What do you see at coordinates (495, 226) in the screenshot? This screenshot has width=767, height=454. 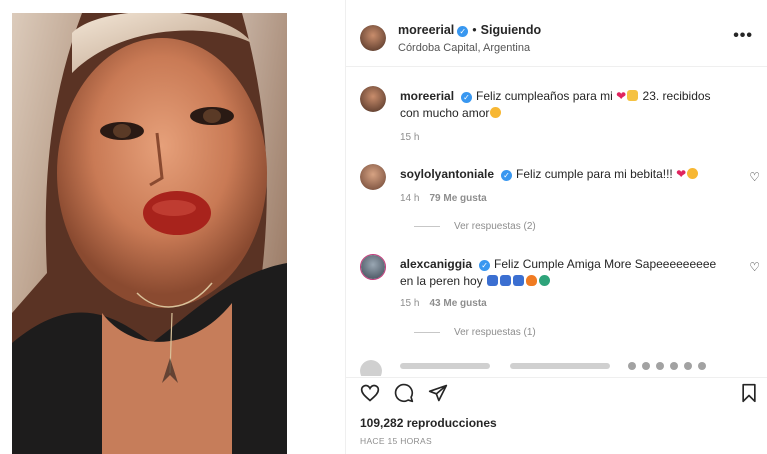 I see `view-replies-label: Ver respuestas (2)` at bounding box center [495, 226].